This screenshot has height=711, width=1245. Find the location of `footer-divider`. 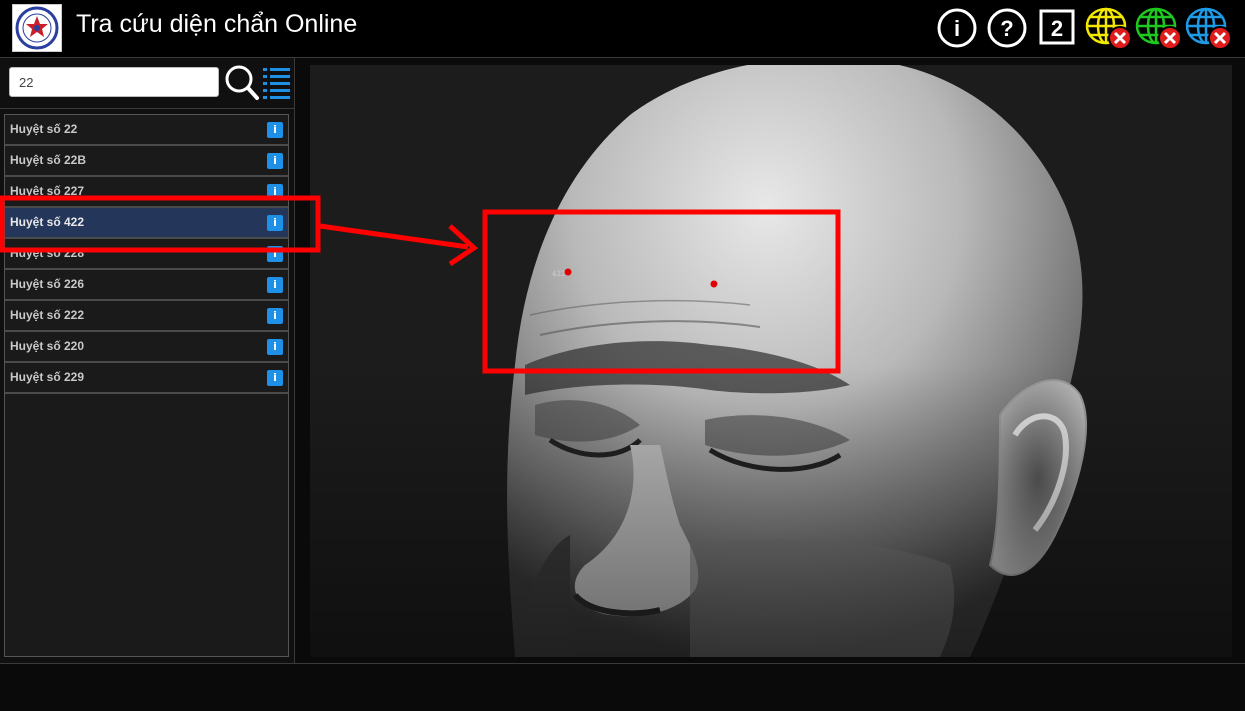

footer-divider is located at coordinates (622, 663).